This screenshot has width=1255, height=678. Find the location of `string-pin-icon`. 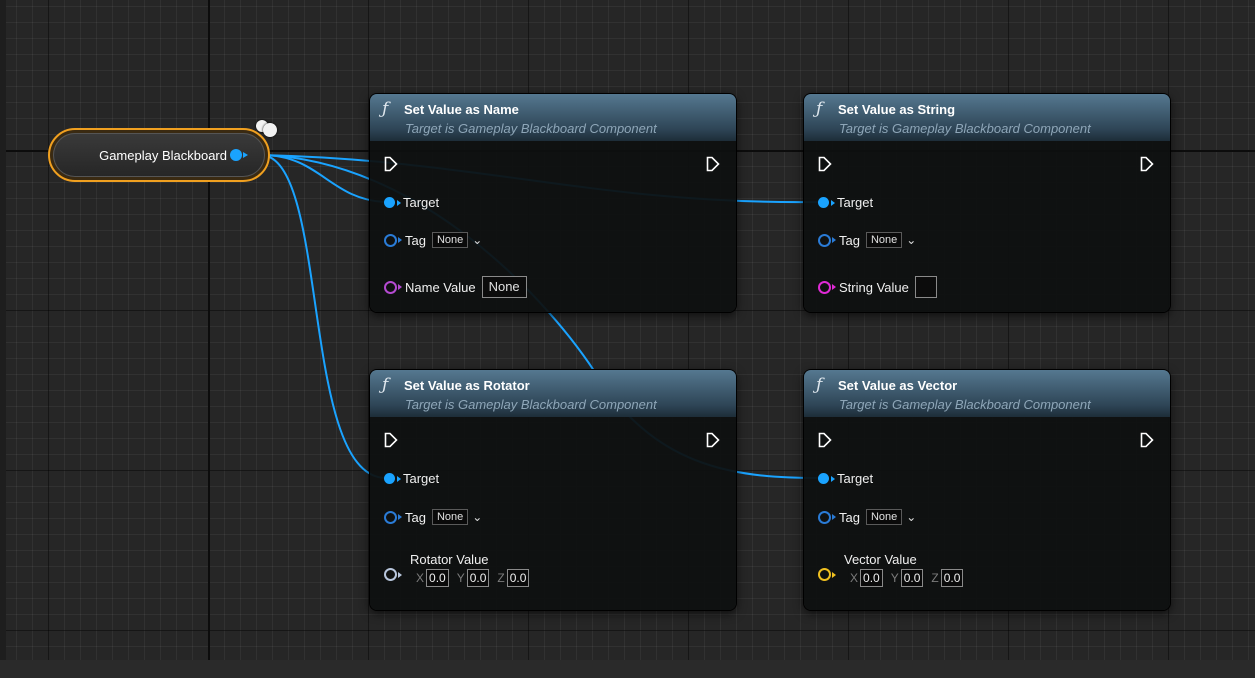

string-pin-icon is located at coordinates (827, 287).